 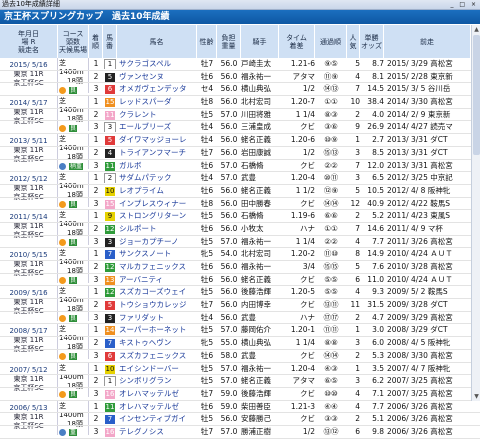 I want to click on jockey-name: 岩田康誠, so click(x=260, y=152).